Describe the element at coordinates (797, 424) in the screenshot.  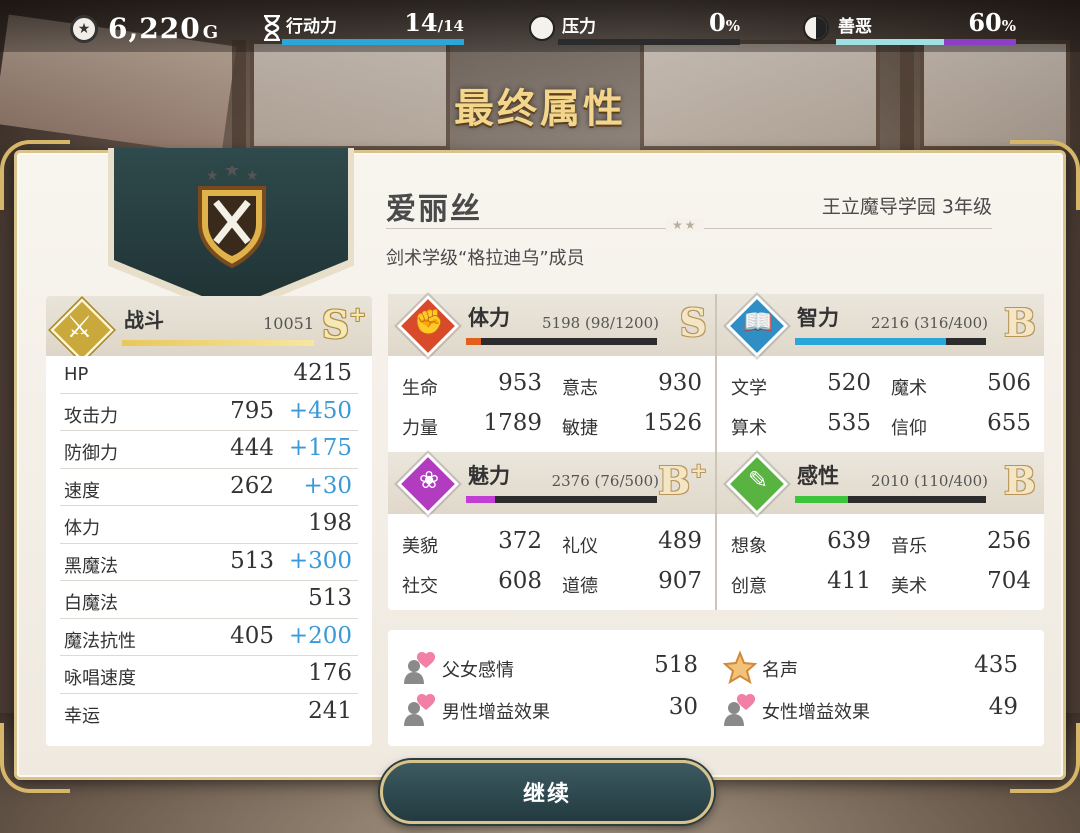
I see `attribute-stat: 算术 535` at that location.